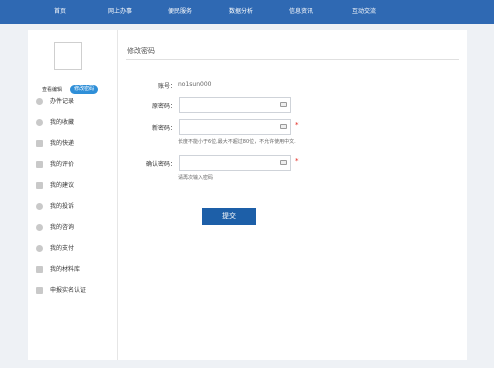  I want to click on suggestion-icon, so click(39, 185).